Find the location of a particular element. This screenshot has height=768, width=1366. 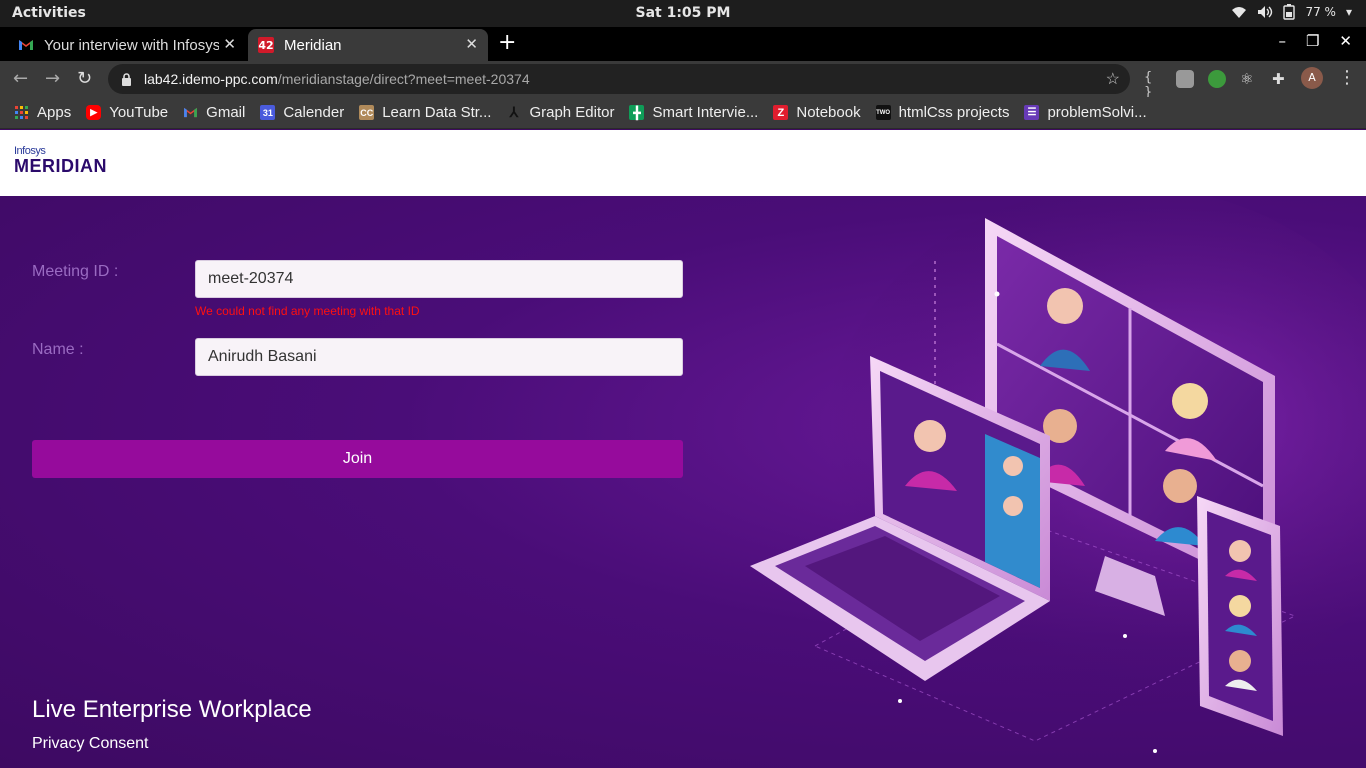

bookmark-calender: 31 Calender is located at coordinates (302, 112).